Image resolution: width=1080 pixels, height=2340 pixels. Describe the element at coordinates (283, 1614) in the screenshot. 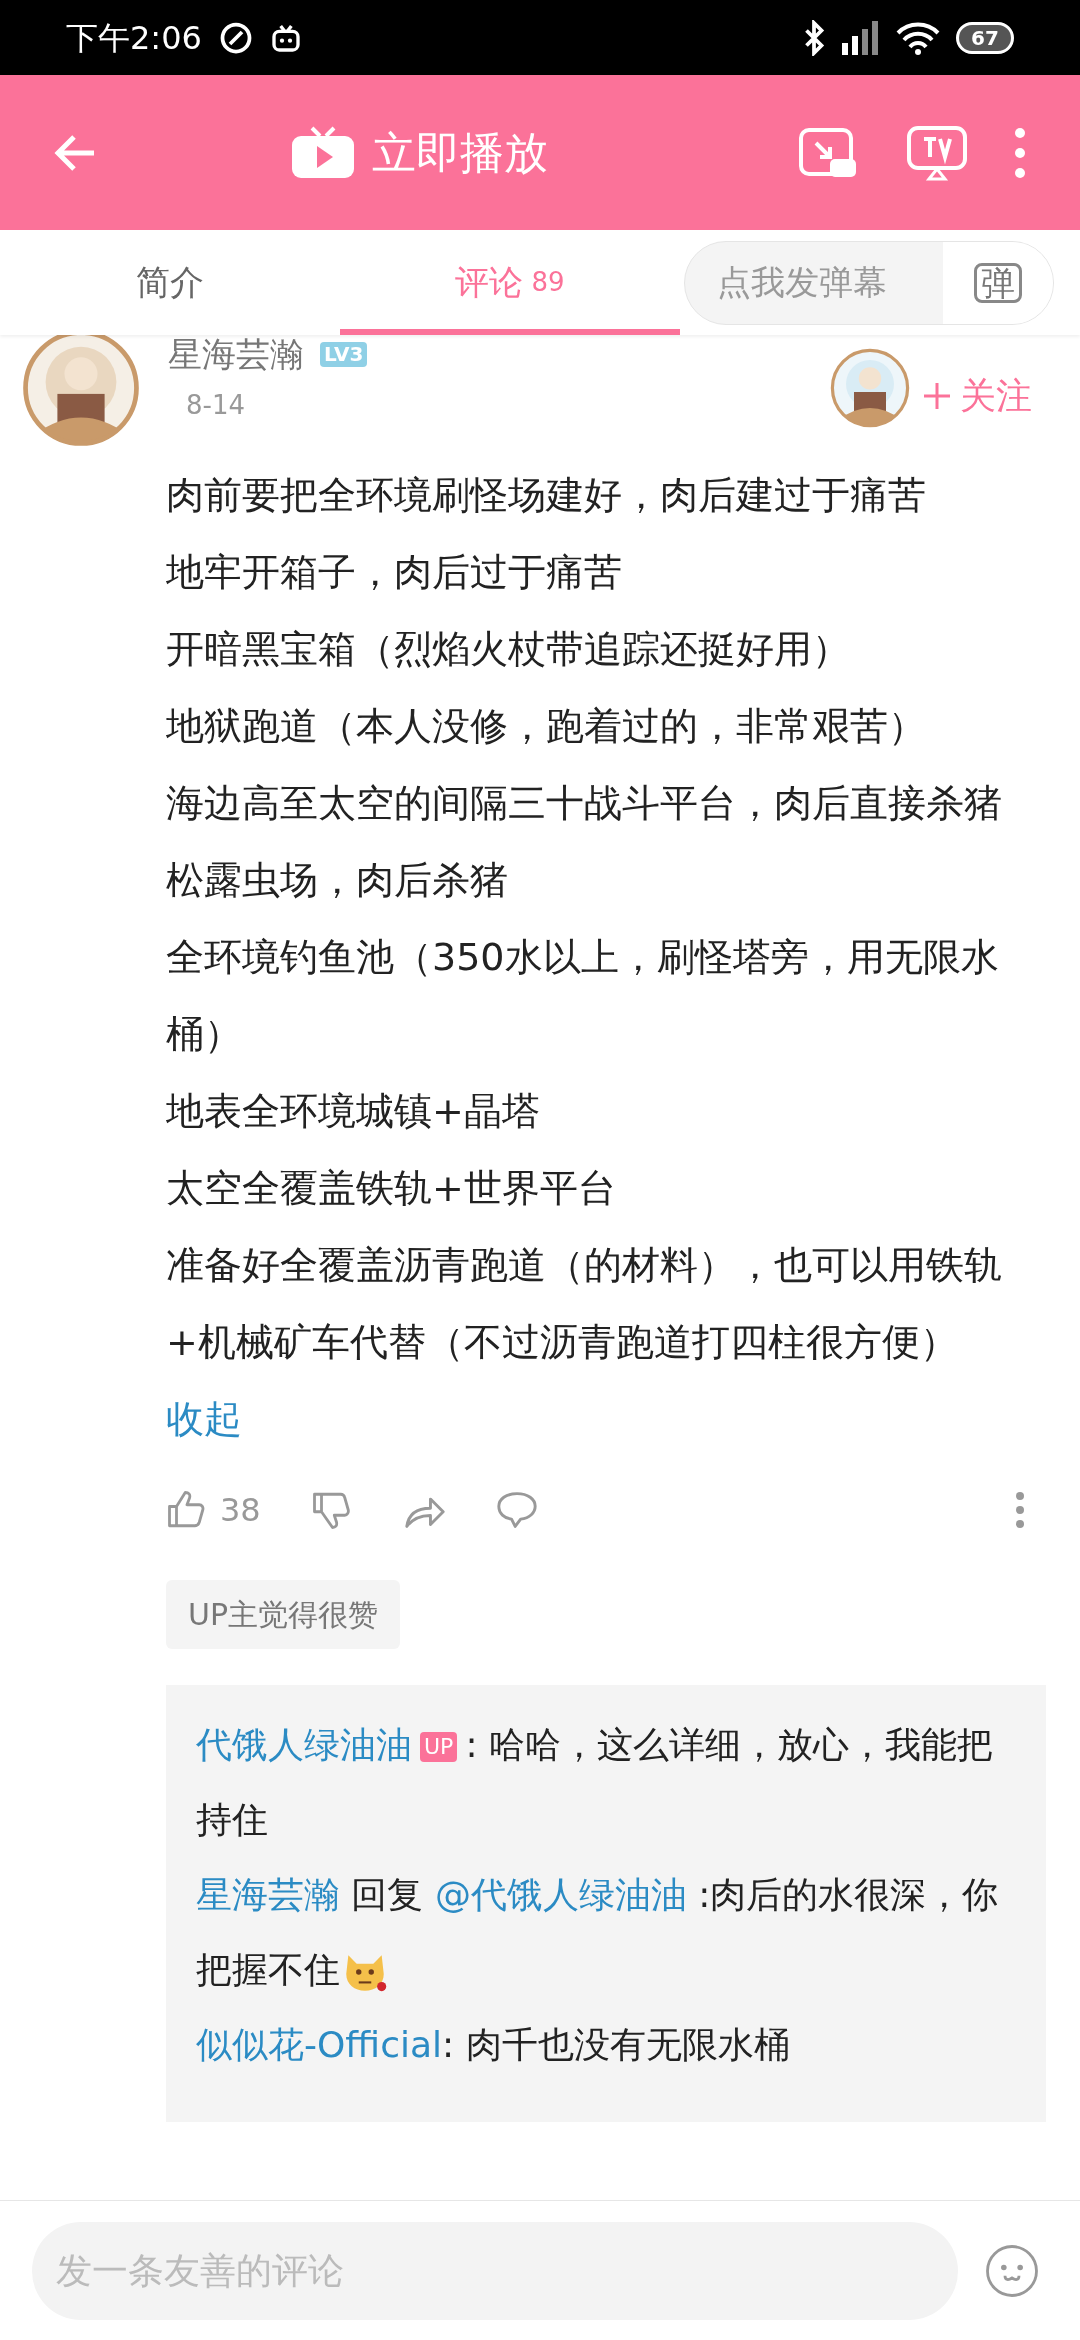

I see `up-liked-badge: UP主觉得很赞` at that location.